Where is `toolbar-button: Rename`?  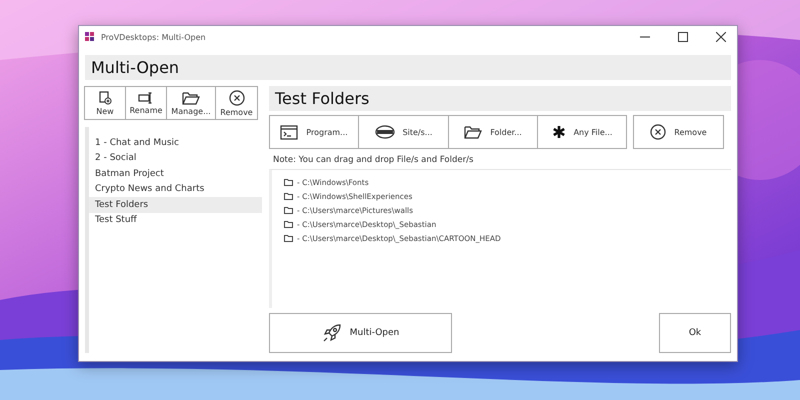
toolbar-button: Rename is located at coordinates (146, 103).